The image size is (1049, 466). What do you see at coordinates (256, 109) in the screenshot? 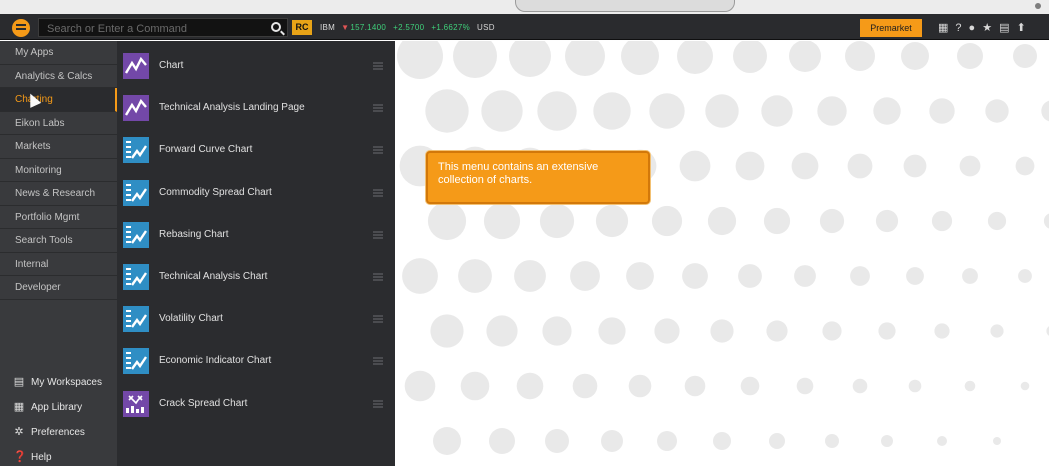
I see `app-item: Technical Analysis Landing Page` at bounding box center [256, 109].